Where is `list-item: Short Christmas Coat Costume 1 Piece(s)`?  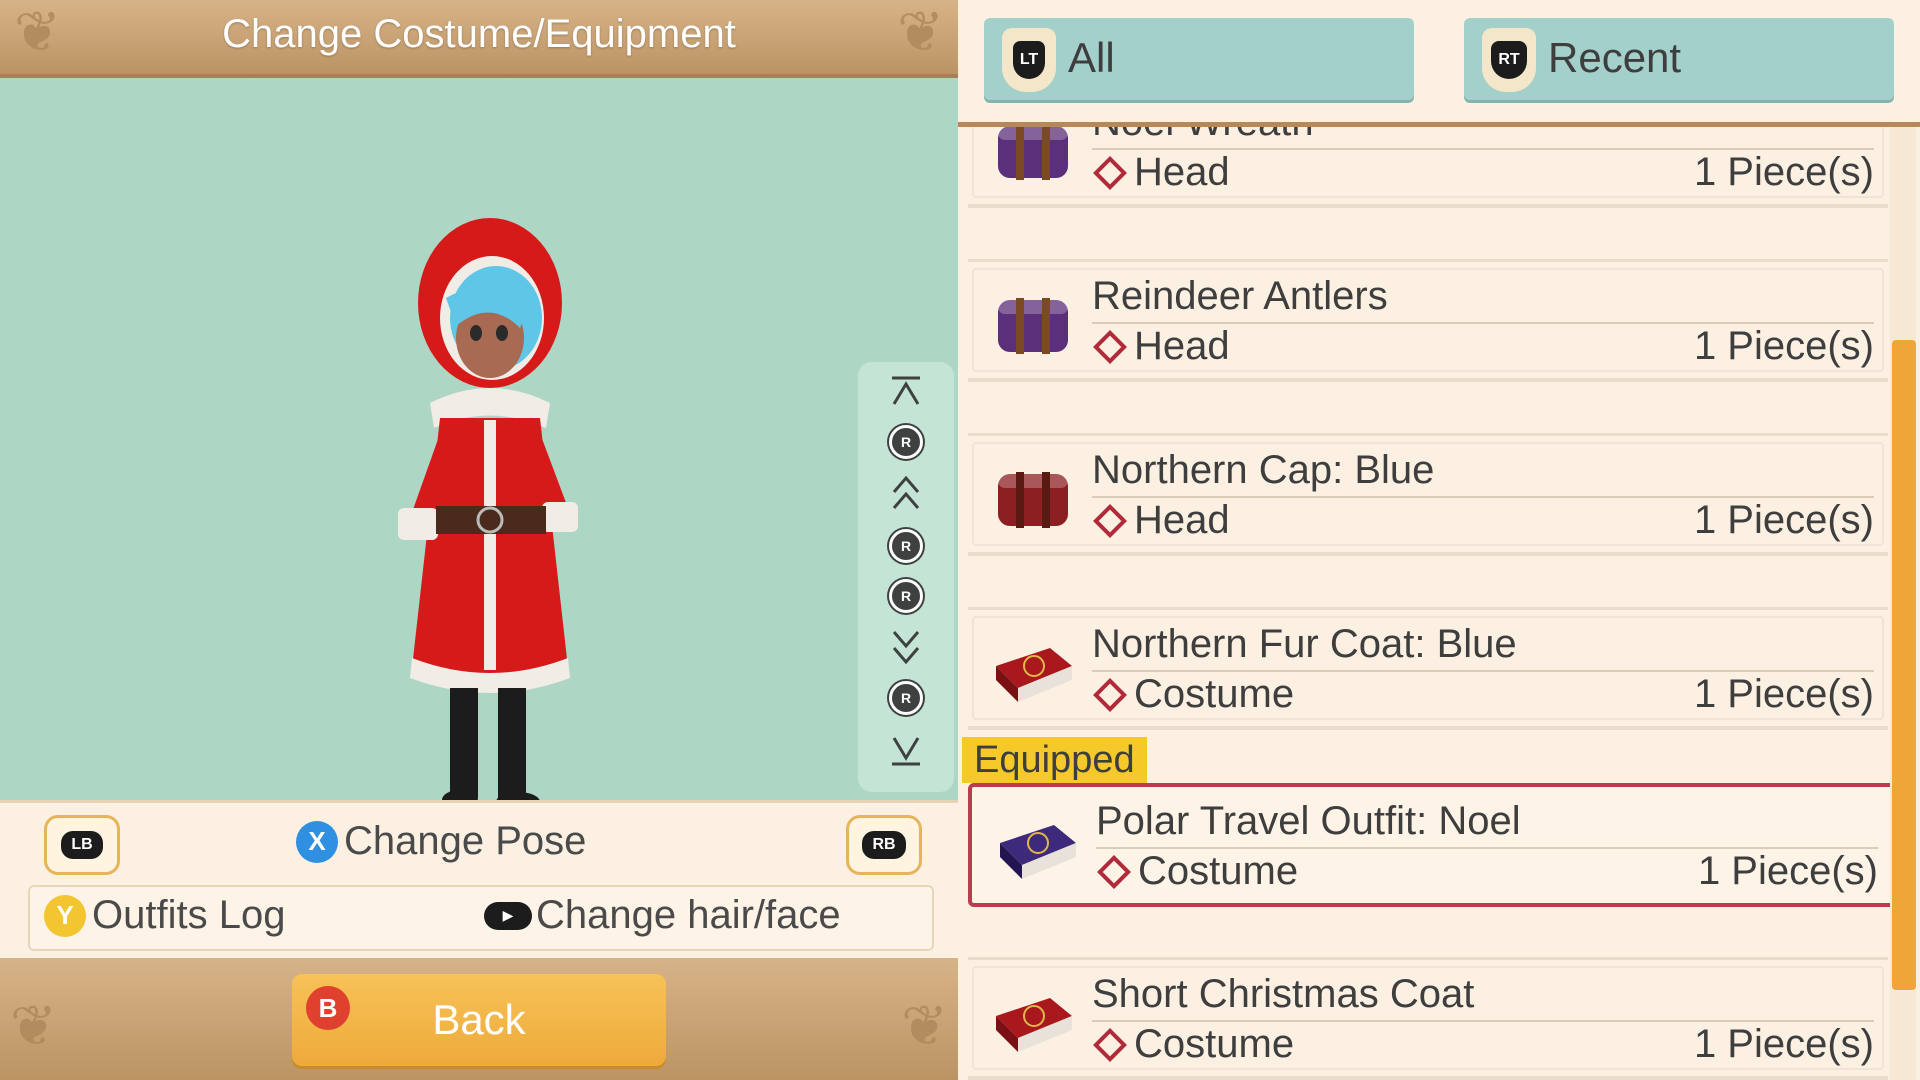 list-item: Short Christmas Coat Costume 1 Piece(s) is located at coordinates (1428, 1018).